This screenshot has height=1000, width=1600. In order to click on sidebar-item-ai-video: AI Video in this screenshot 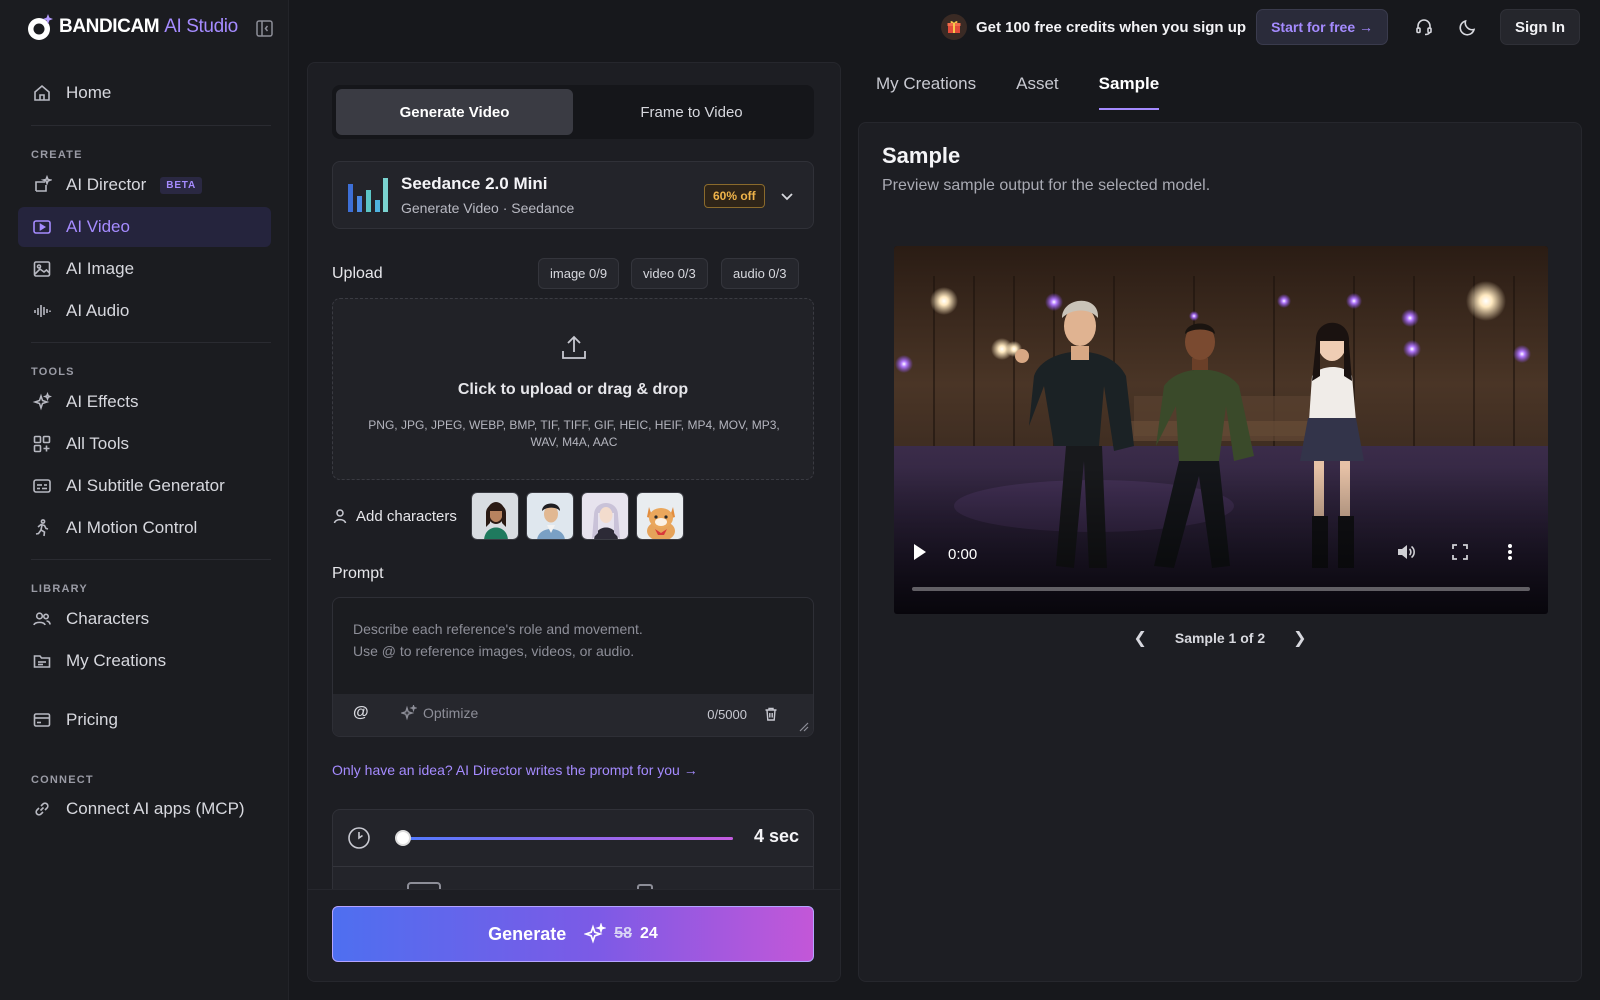, I will do `click(144, 227)`.